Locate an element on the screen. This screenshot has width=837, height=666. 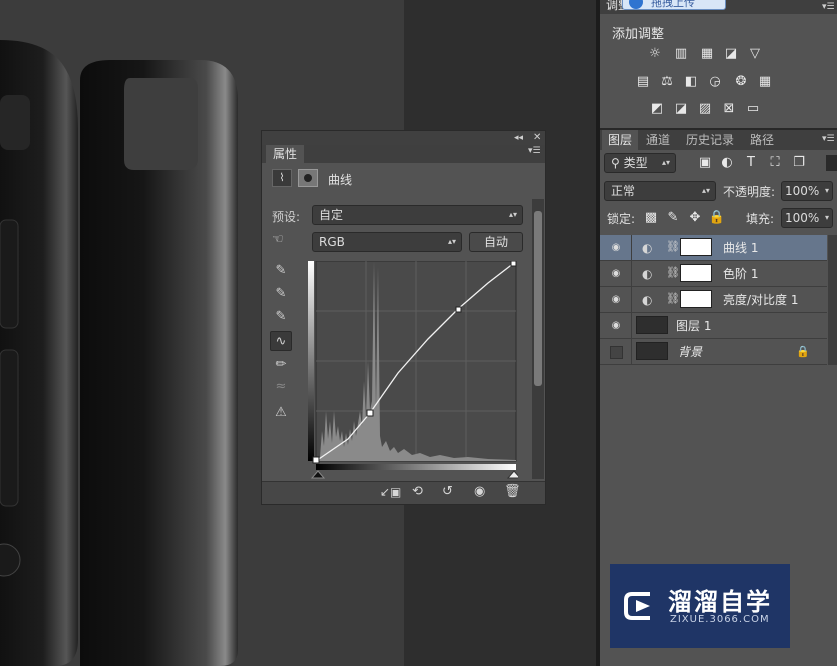
view-previous-icon: ⟲ is located at coordinates (417, 491).